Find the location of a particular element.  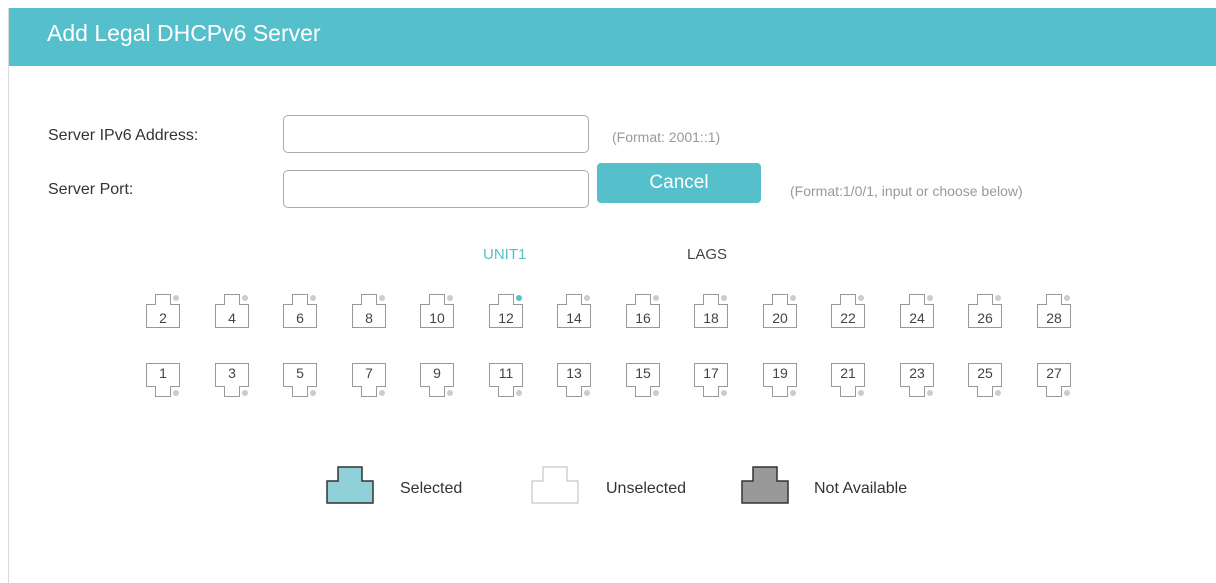

port-number: 15 is located at coordinates (643, 373).